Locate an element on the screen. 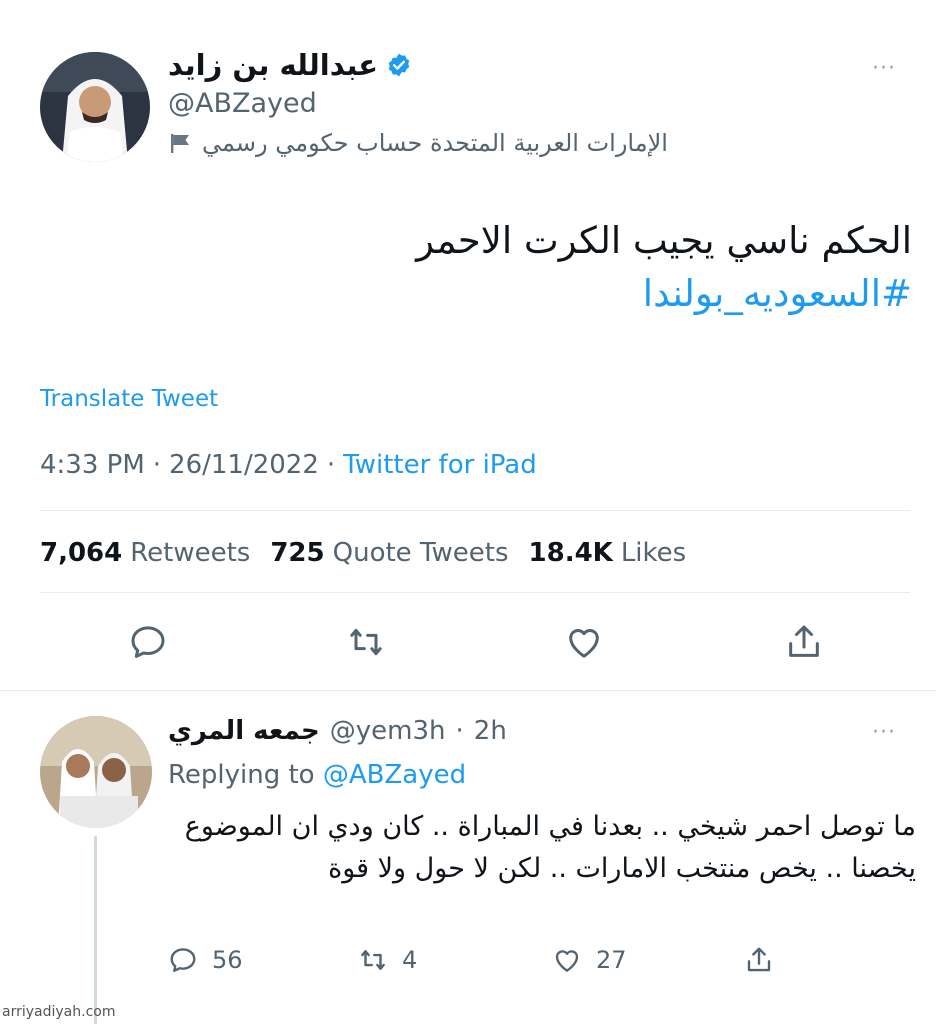  government-account-label: الإمارات العربية المتحدة حساب حكومي رسمي is located at coordinates (435, 143).